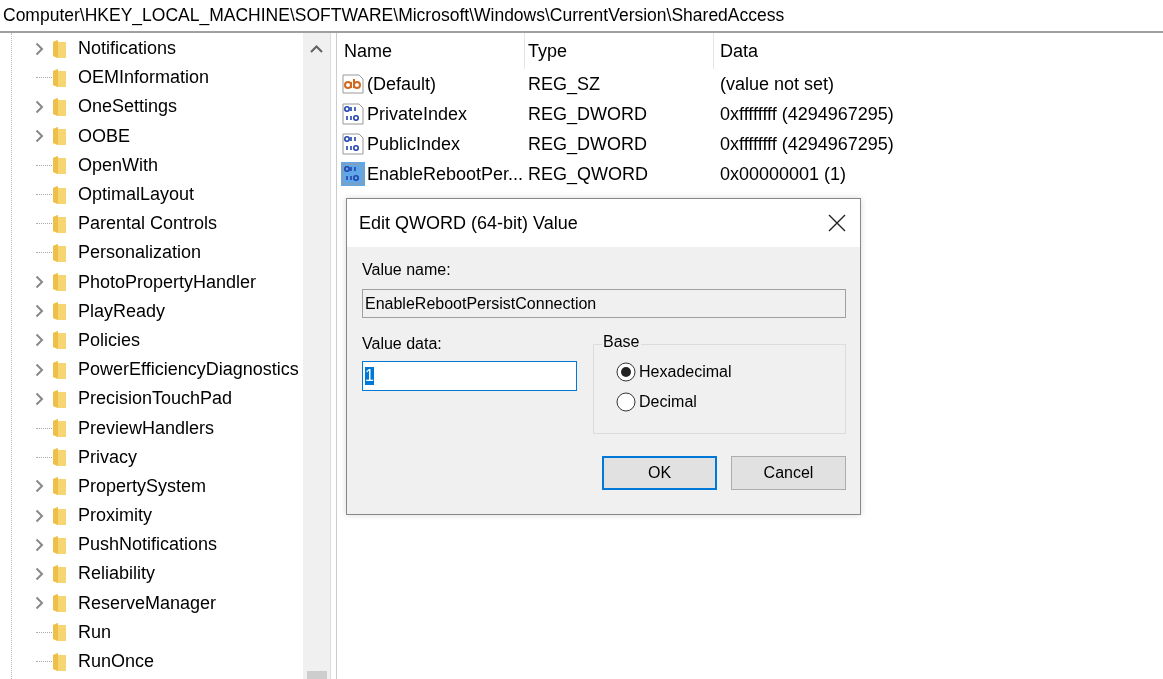 This screenshot has height=679, width=1163. What do you see at coordinates (414, 144) in the screenshot?
I see `value-name: PublicIndex` at bounding box center [414, 144].